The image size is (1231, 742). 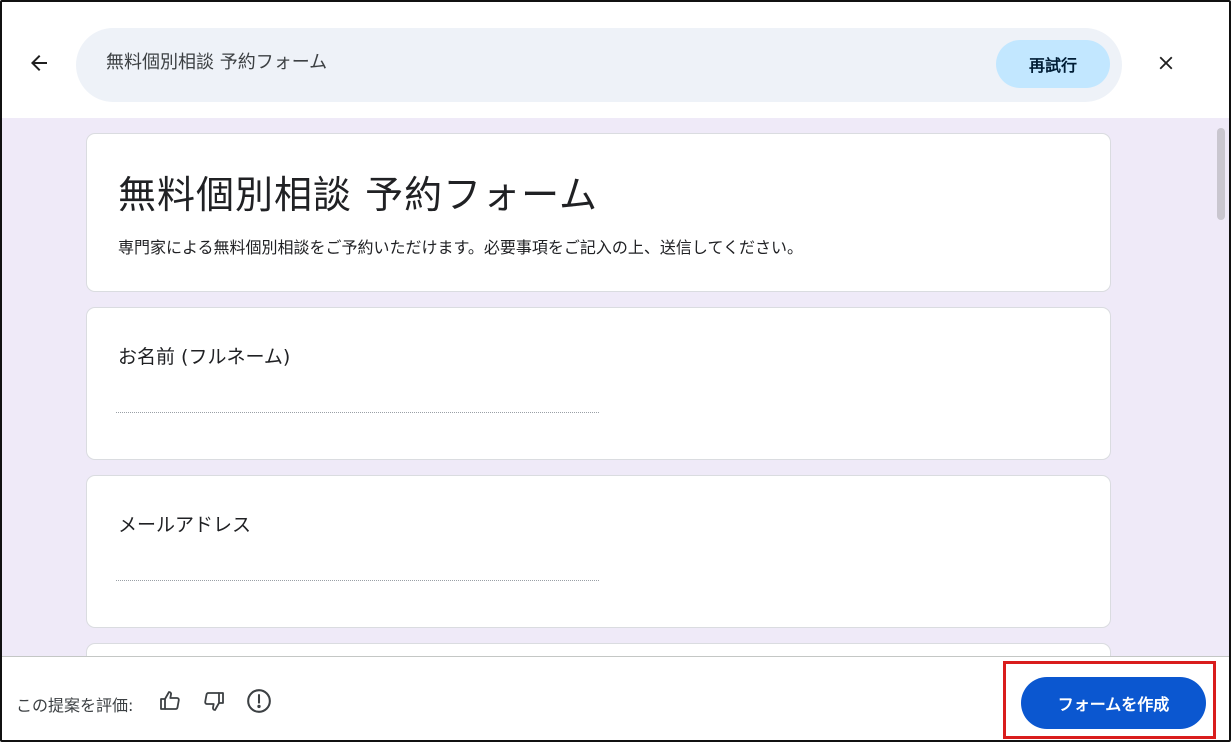 I want to click on alert-circle-icon, so click(x=259, y=701).